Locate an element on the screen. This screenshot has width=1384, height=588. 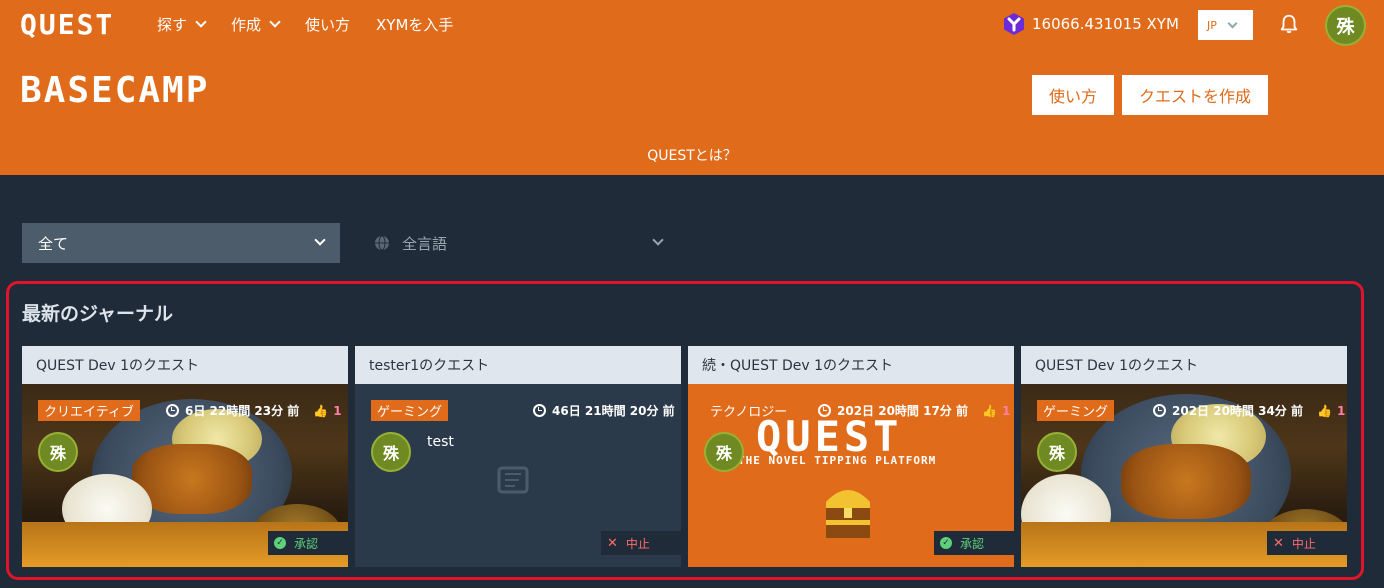
quest-logo: QUEST is located at coordinates (67, 24).